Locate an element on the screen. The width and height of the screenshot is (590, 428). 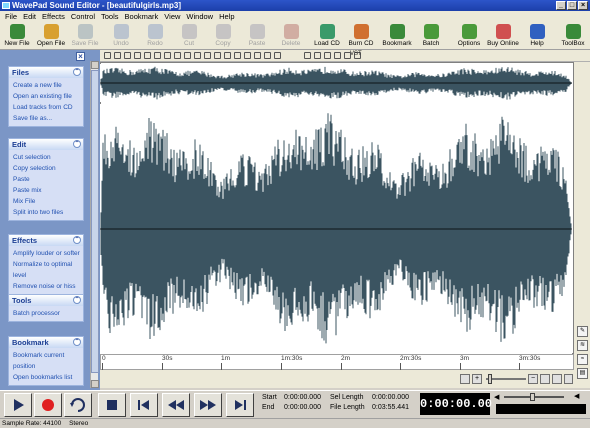
maximize-button: □ is located at coordinates (572, 5).